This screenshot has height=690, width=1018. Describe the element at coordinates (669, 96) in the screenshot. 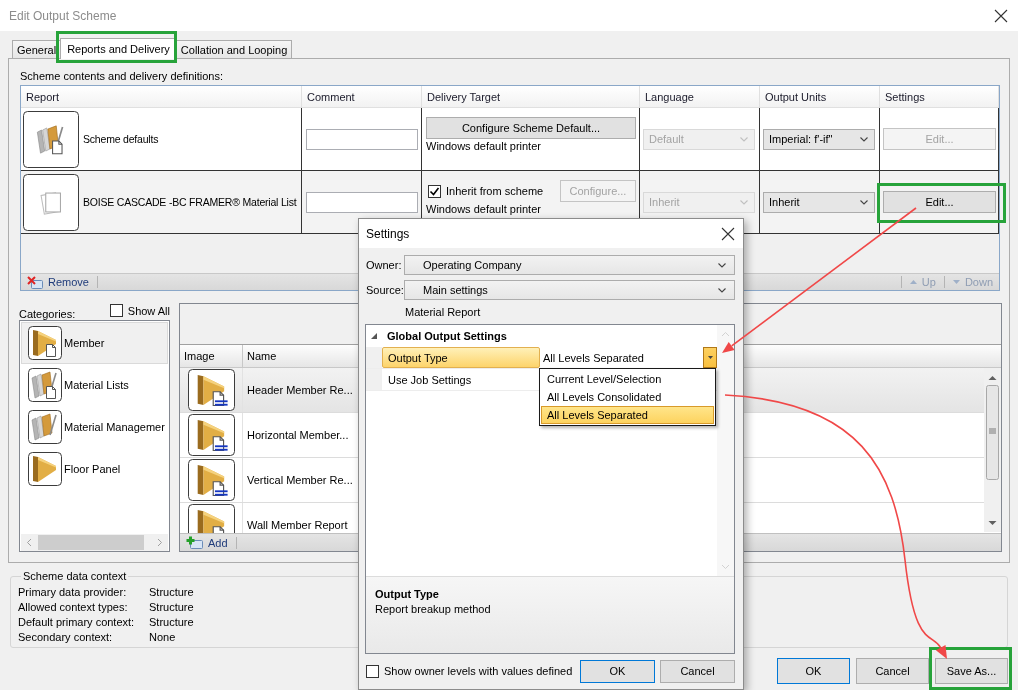

I see `column-header: Language` at that location.